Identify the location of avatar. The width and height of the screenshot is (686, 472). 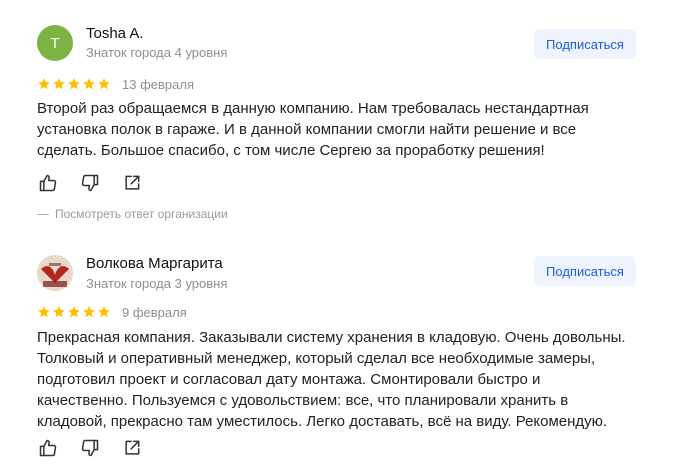
(55, 273).